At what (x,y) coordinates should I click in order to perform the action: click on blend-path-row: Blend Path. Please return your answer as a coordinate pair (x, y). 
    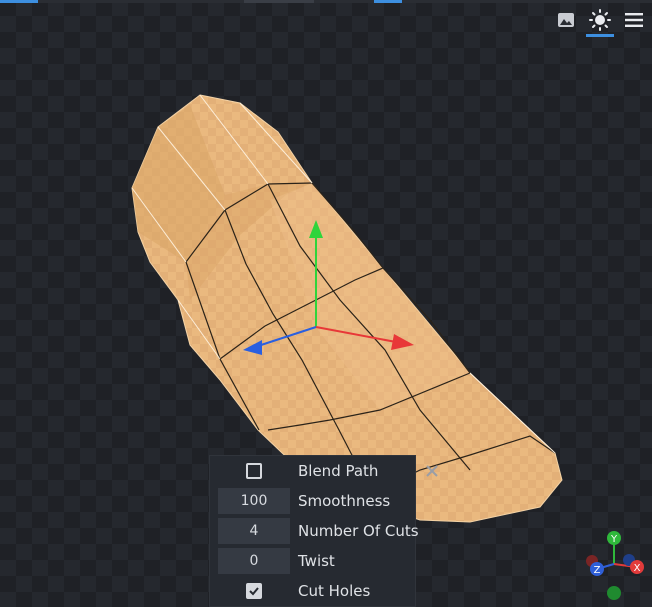
    Looking at the image, I should click on (298, 471).